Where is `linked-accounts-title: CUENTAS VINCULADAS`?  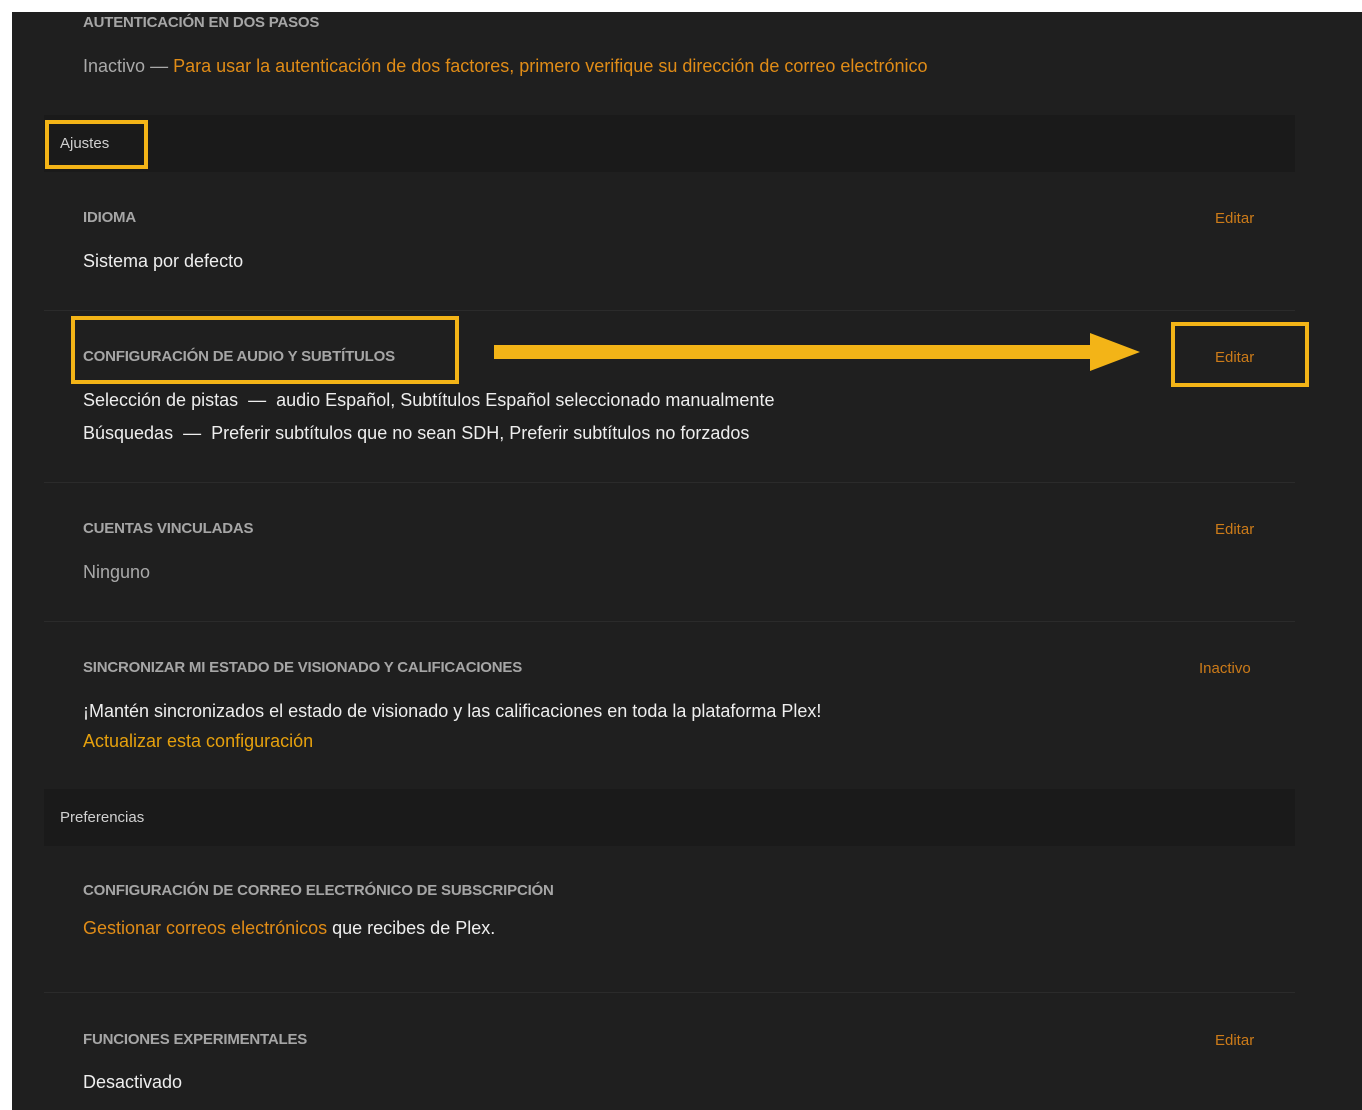
linked-accounts-title: CUENTAS VINCULADAS is located at coordinates (168, 528).